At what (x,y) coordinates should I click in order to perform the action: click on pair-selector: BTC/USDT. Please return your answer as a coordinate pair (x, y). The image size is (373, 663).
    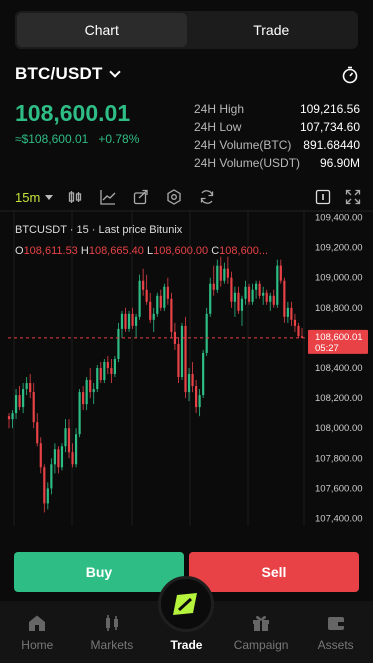
    Looking at the image, I should click on (68, 74).